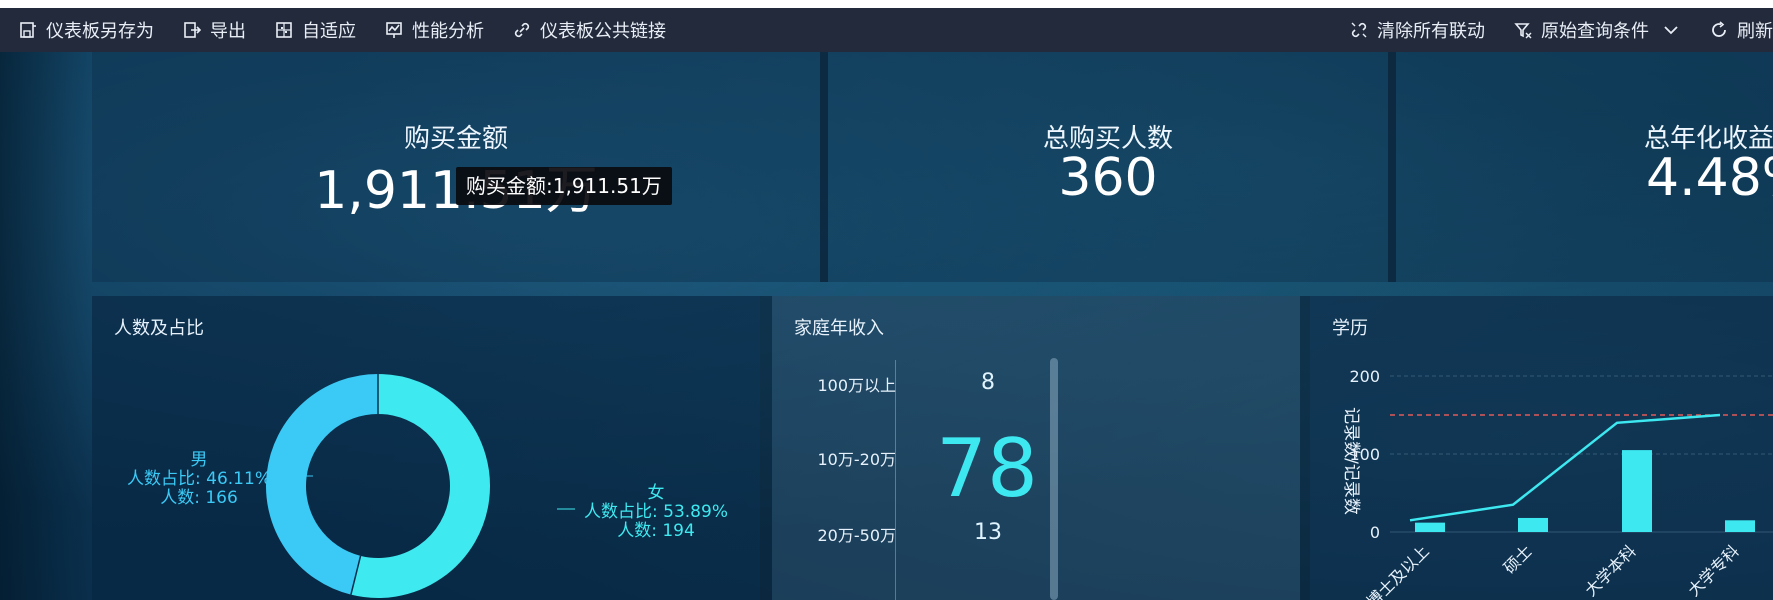 Image resolution: width=1773 pixels, height=600 pixels. I want to click on panel-education: 学历 记录数/记录数 200 100 0 博士及以上 硕士 大学本科 大学专科, so click(1541, 448).